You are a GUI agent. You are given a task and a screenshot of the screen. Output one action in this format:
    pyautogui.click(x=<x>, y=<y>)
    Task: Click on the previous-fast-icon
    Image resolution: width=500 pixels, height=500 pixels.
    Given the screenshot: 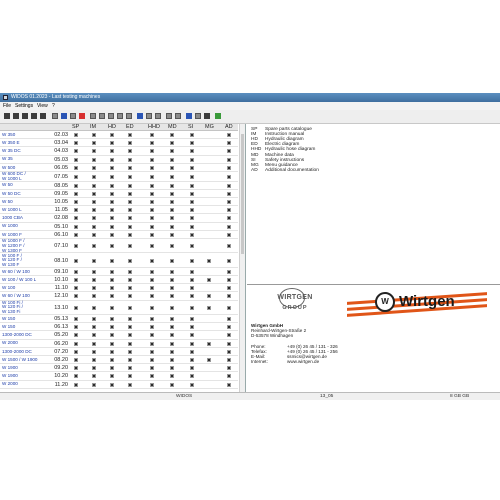 What is the action you would take?
    pyautogui.click(x=16, y=116)
    